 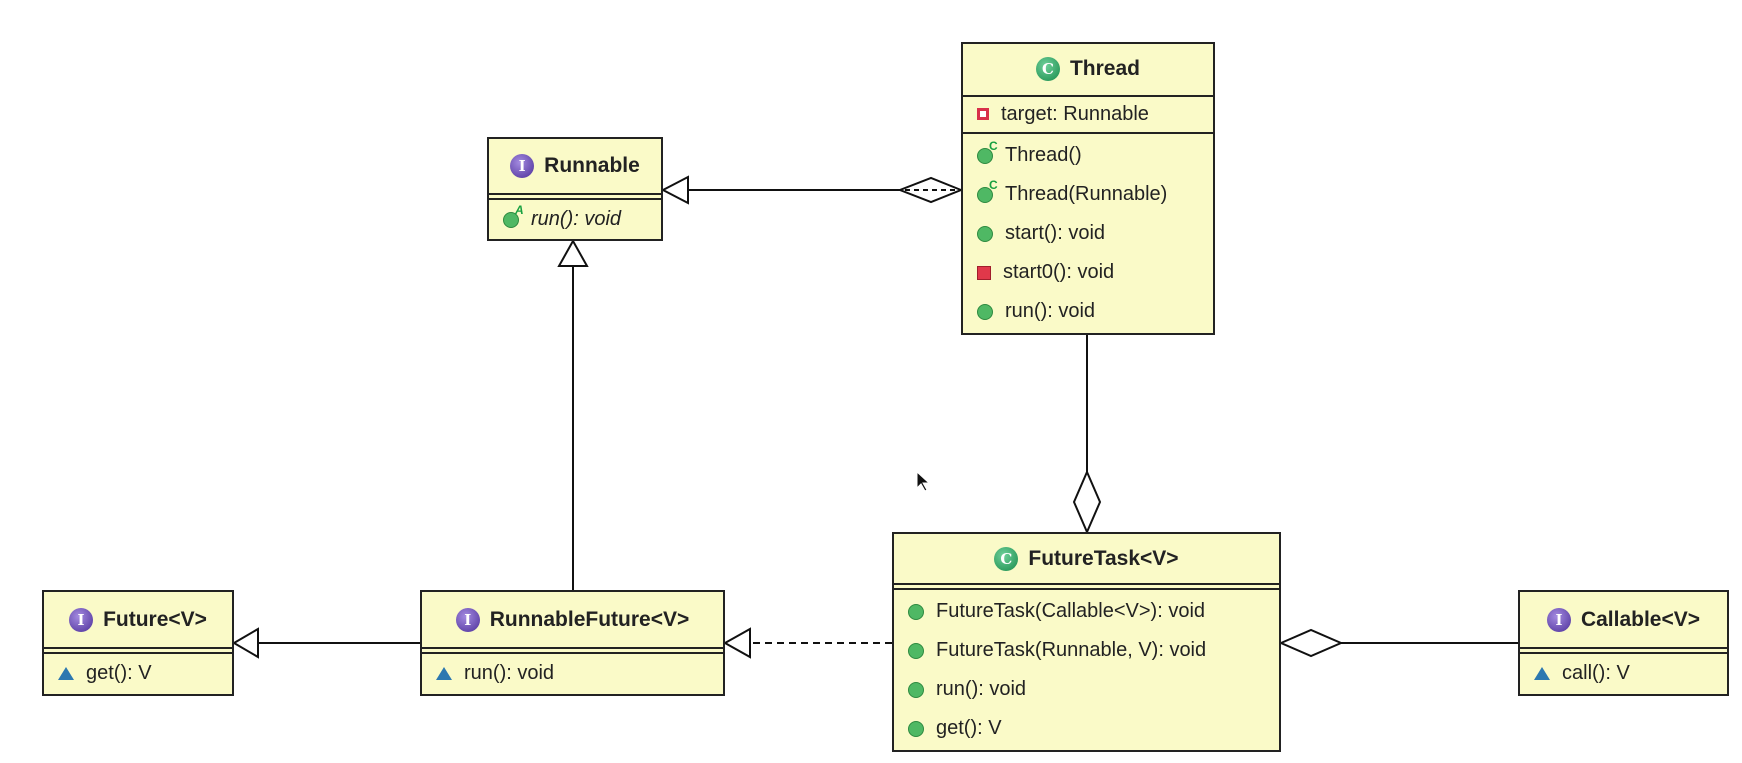 What do you see at coordinates (575, 219) in the screenshot?
I see `method-row: Arun(): void` at bounding box center [575, 219].